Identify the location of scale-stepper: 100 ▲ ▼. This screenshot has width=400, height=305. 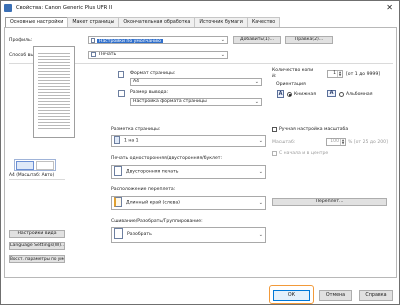
(336, 142).